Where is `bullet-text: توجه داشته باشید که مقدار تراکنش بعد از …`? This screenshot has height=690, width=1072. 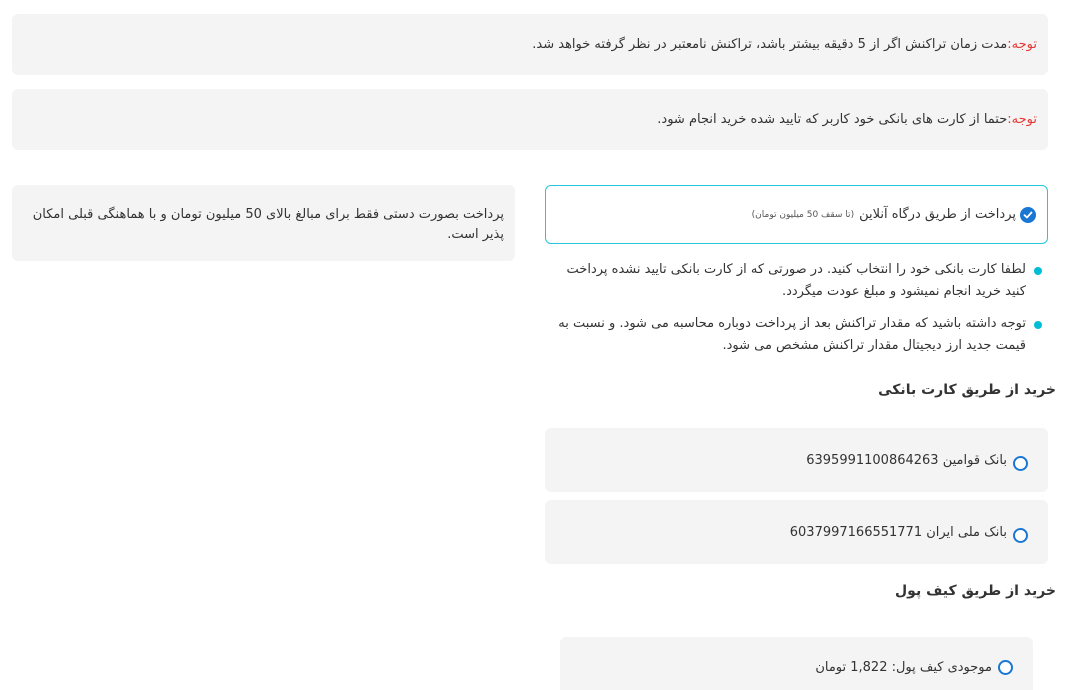 bullet-text: توجه داشته باشید که مقدار تراکنش بعد از … is located at coordinates (792, 334).